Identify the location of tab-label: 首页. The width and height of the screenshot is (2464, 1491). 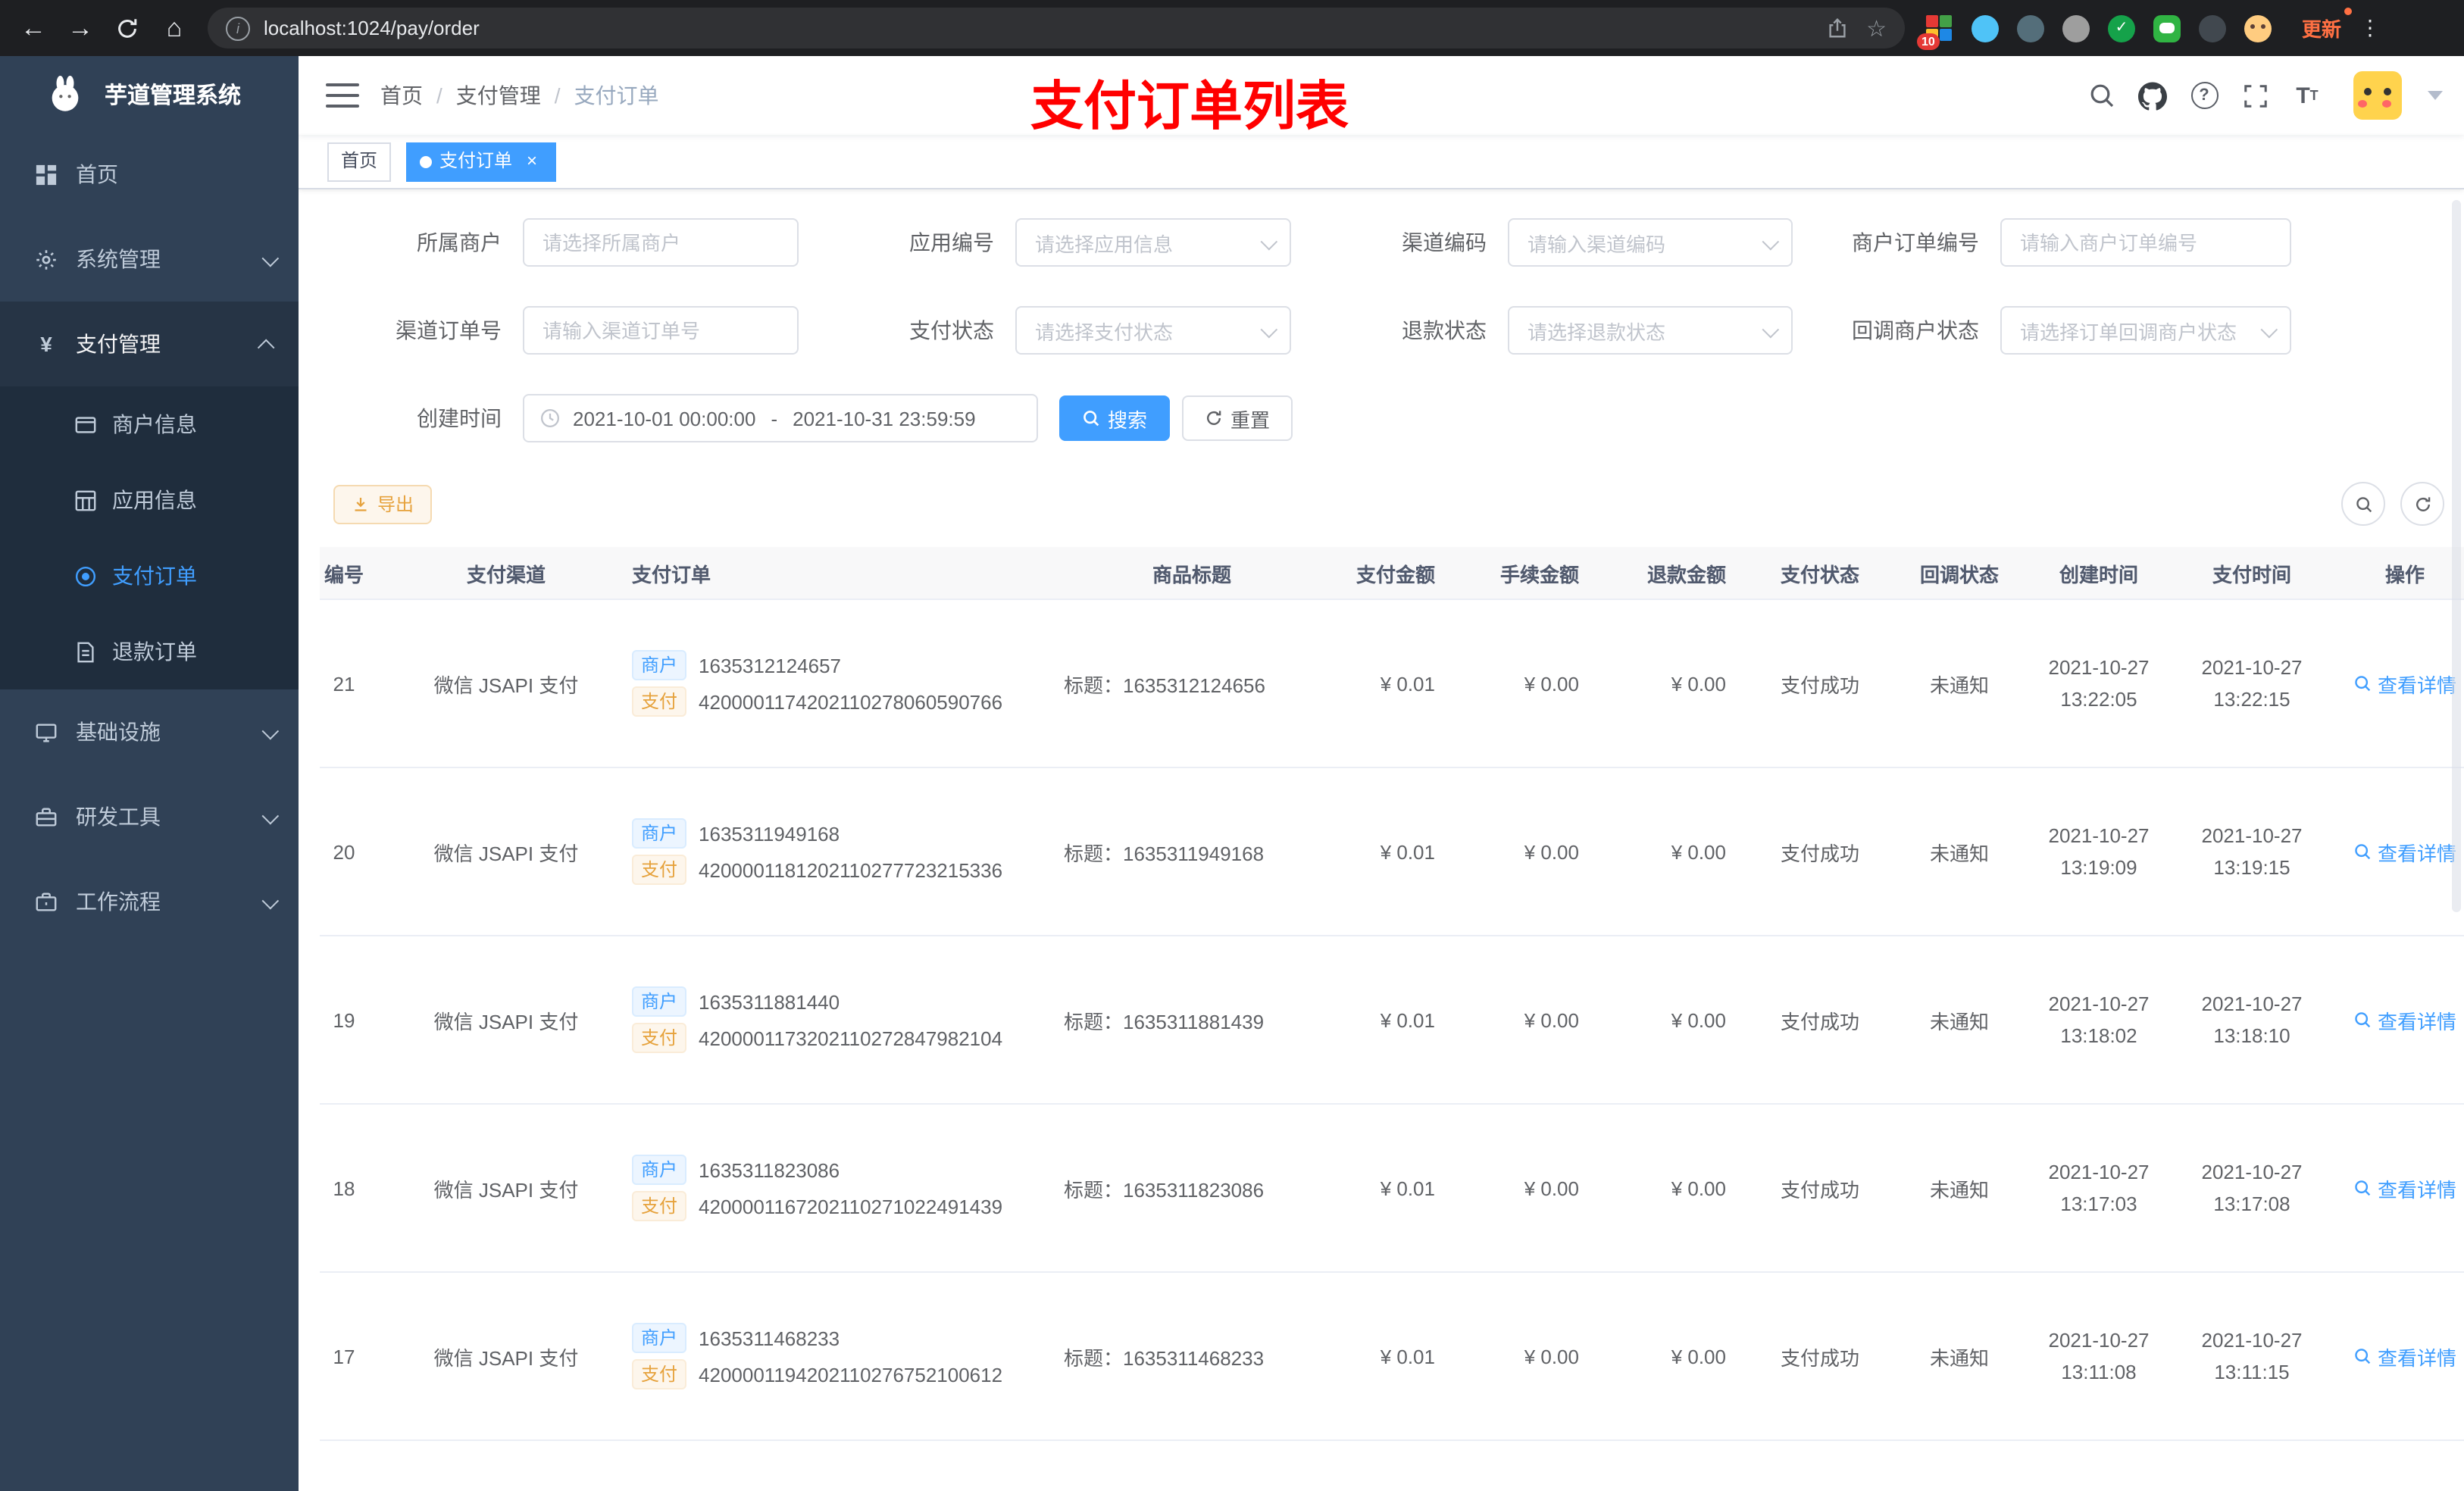
(359, 160).